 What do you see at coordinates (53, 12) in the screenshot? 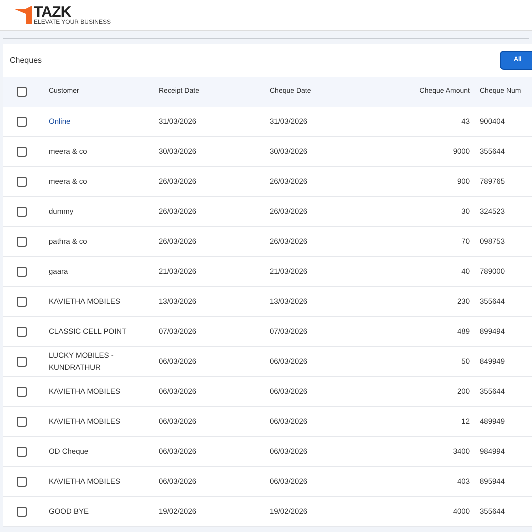
I see `logo-name: TAZK` at bounding box center [53, 12].